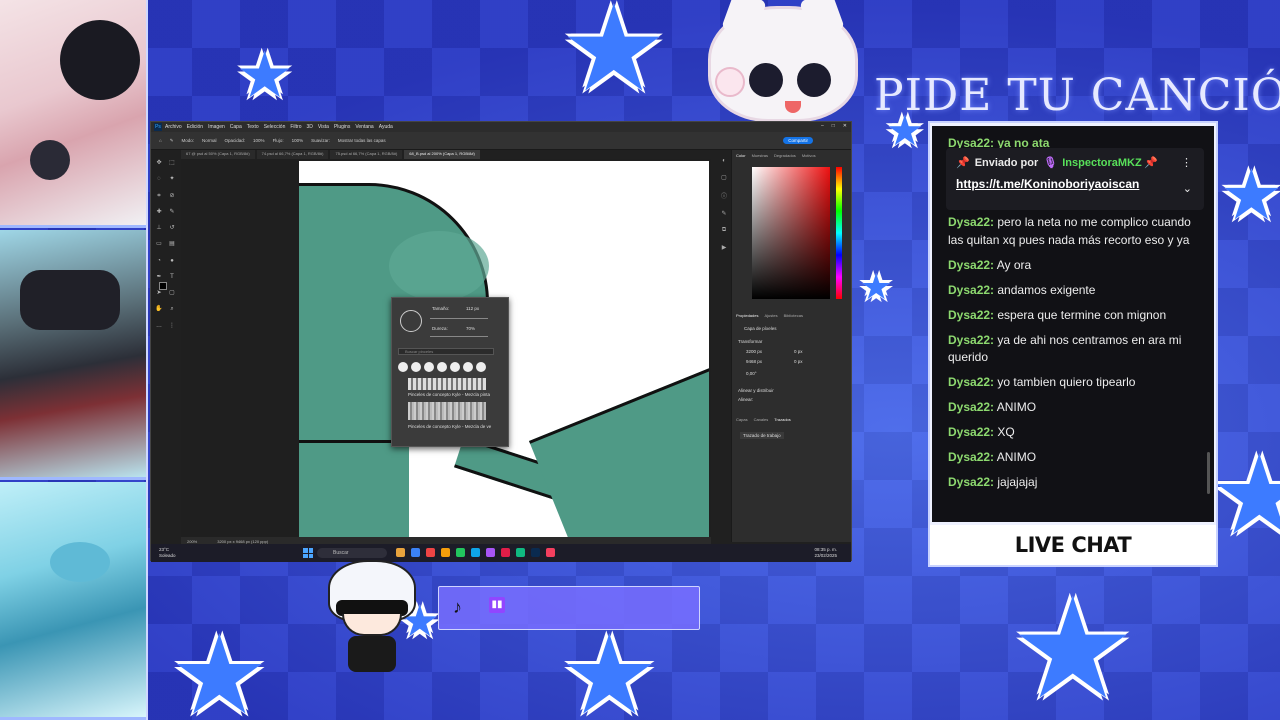 Image resolution: width=1280 pixels, height=720 pixels. I want to click on home-icon: ⌂, so click(160, 140).